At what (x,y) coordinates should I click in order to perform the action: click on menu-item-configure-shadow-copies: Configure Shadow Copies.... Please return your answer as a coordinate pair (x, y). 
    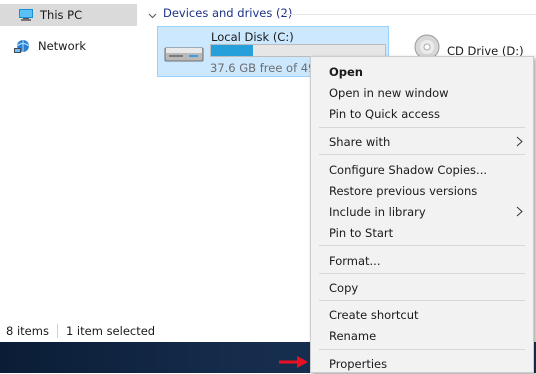
    Looking at the image, I should click on (422, 169).